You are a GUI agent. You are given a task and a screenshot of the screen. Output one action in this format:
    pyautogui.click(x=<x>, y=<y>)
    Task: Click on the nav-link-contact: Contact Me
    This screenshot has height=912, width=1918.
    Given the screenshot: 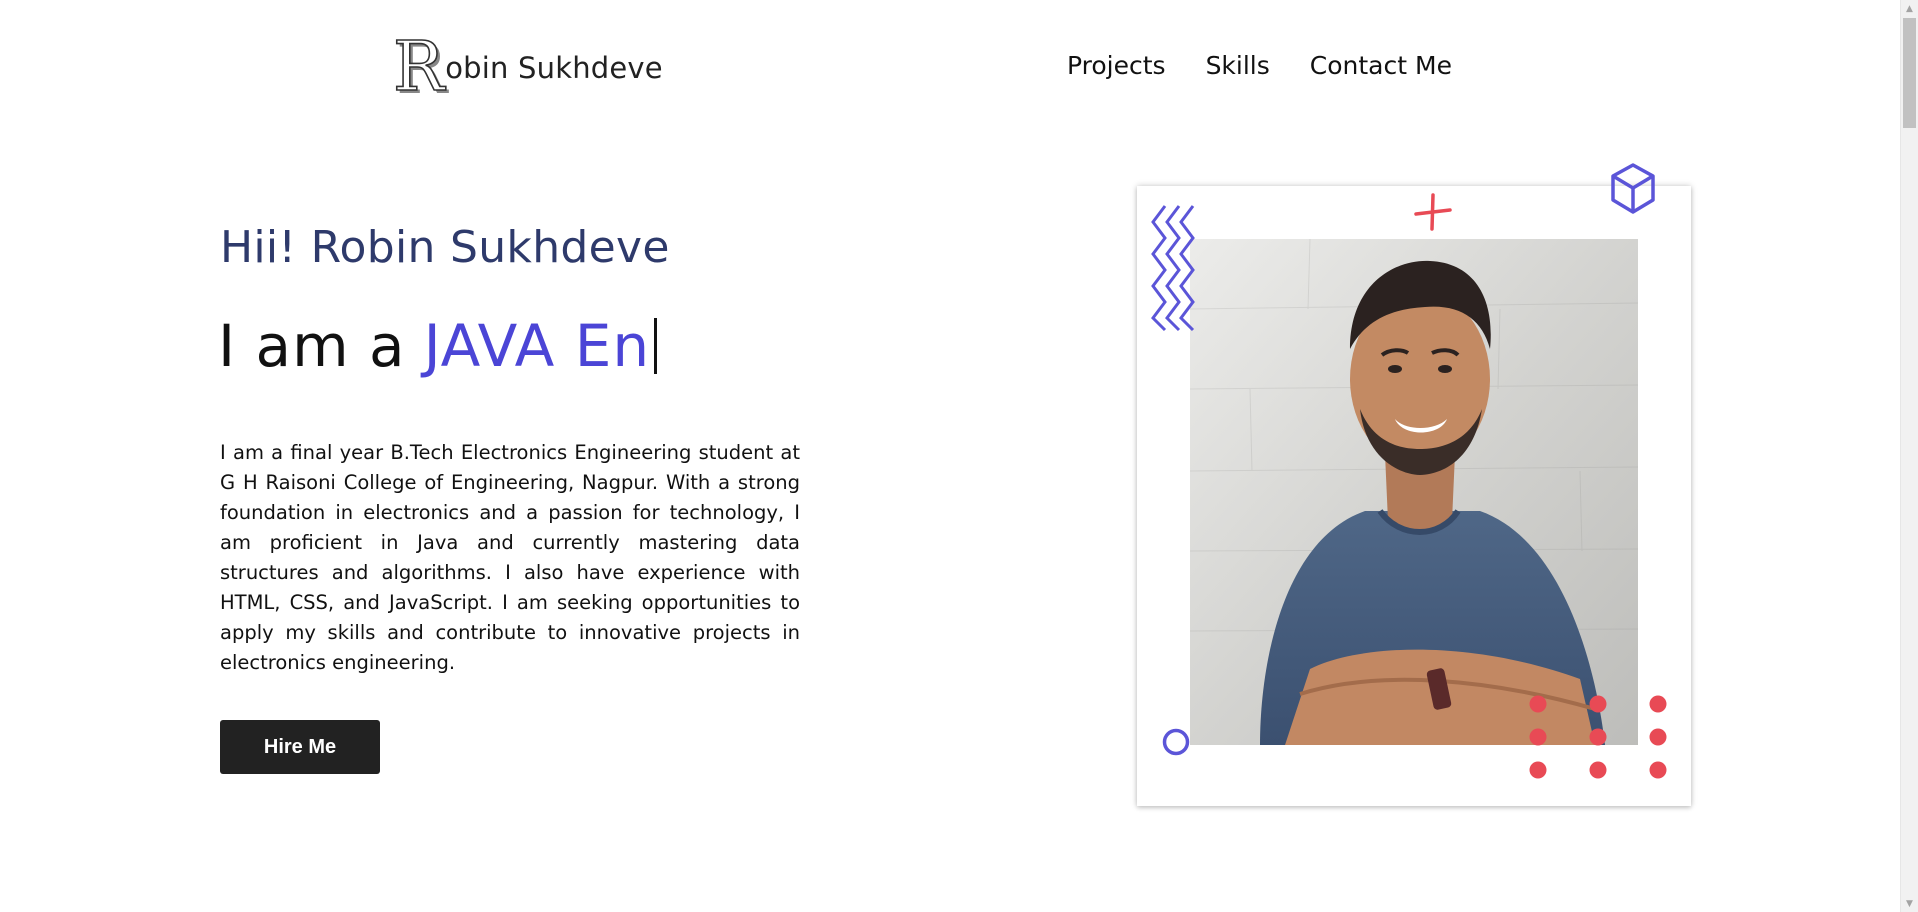 What is the action you would take?
    pyautogui.click(x=1381, y=66)
    